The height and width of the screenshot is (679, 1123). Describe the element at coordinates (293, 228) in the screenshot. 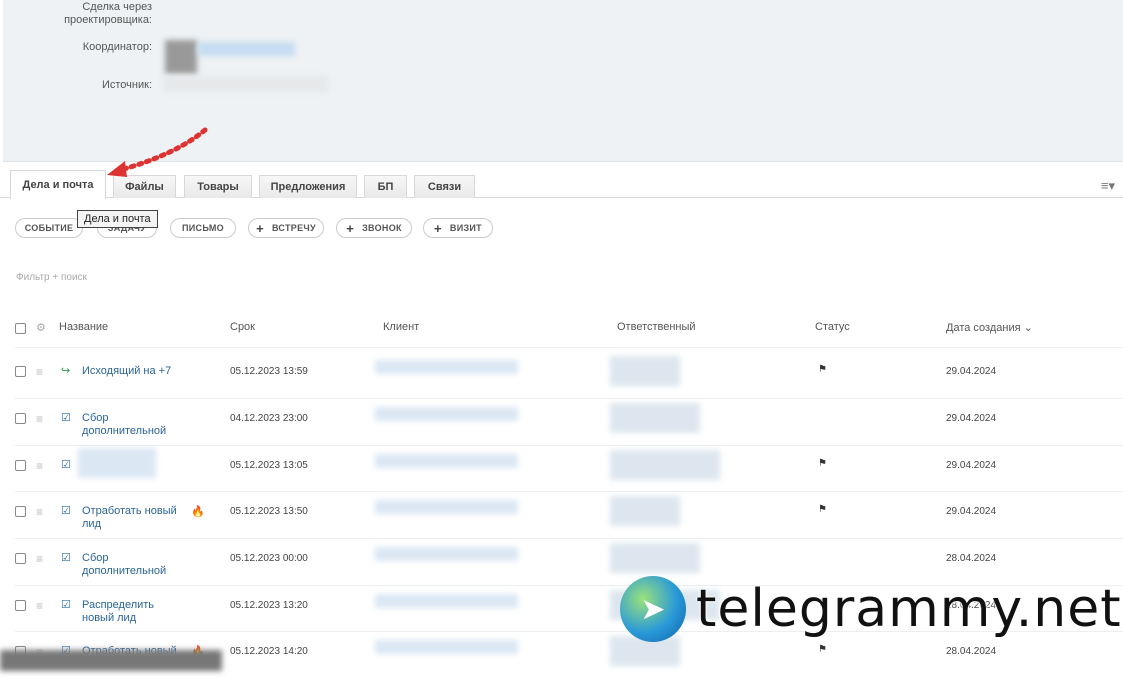

I see `button-label: ВСТРЕЧУ` at that location.